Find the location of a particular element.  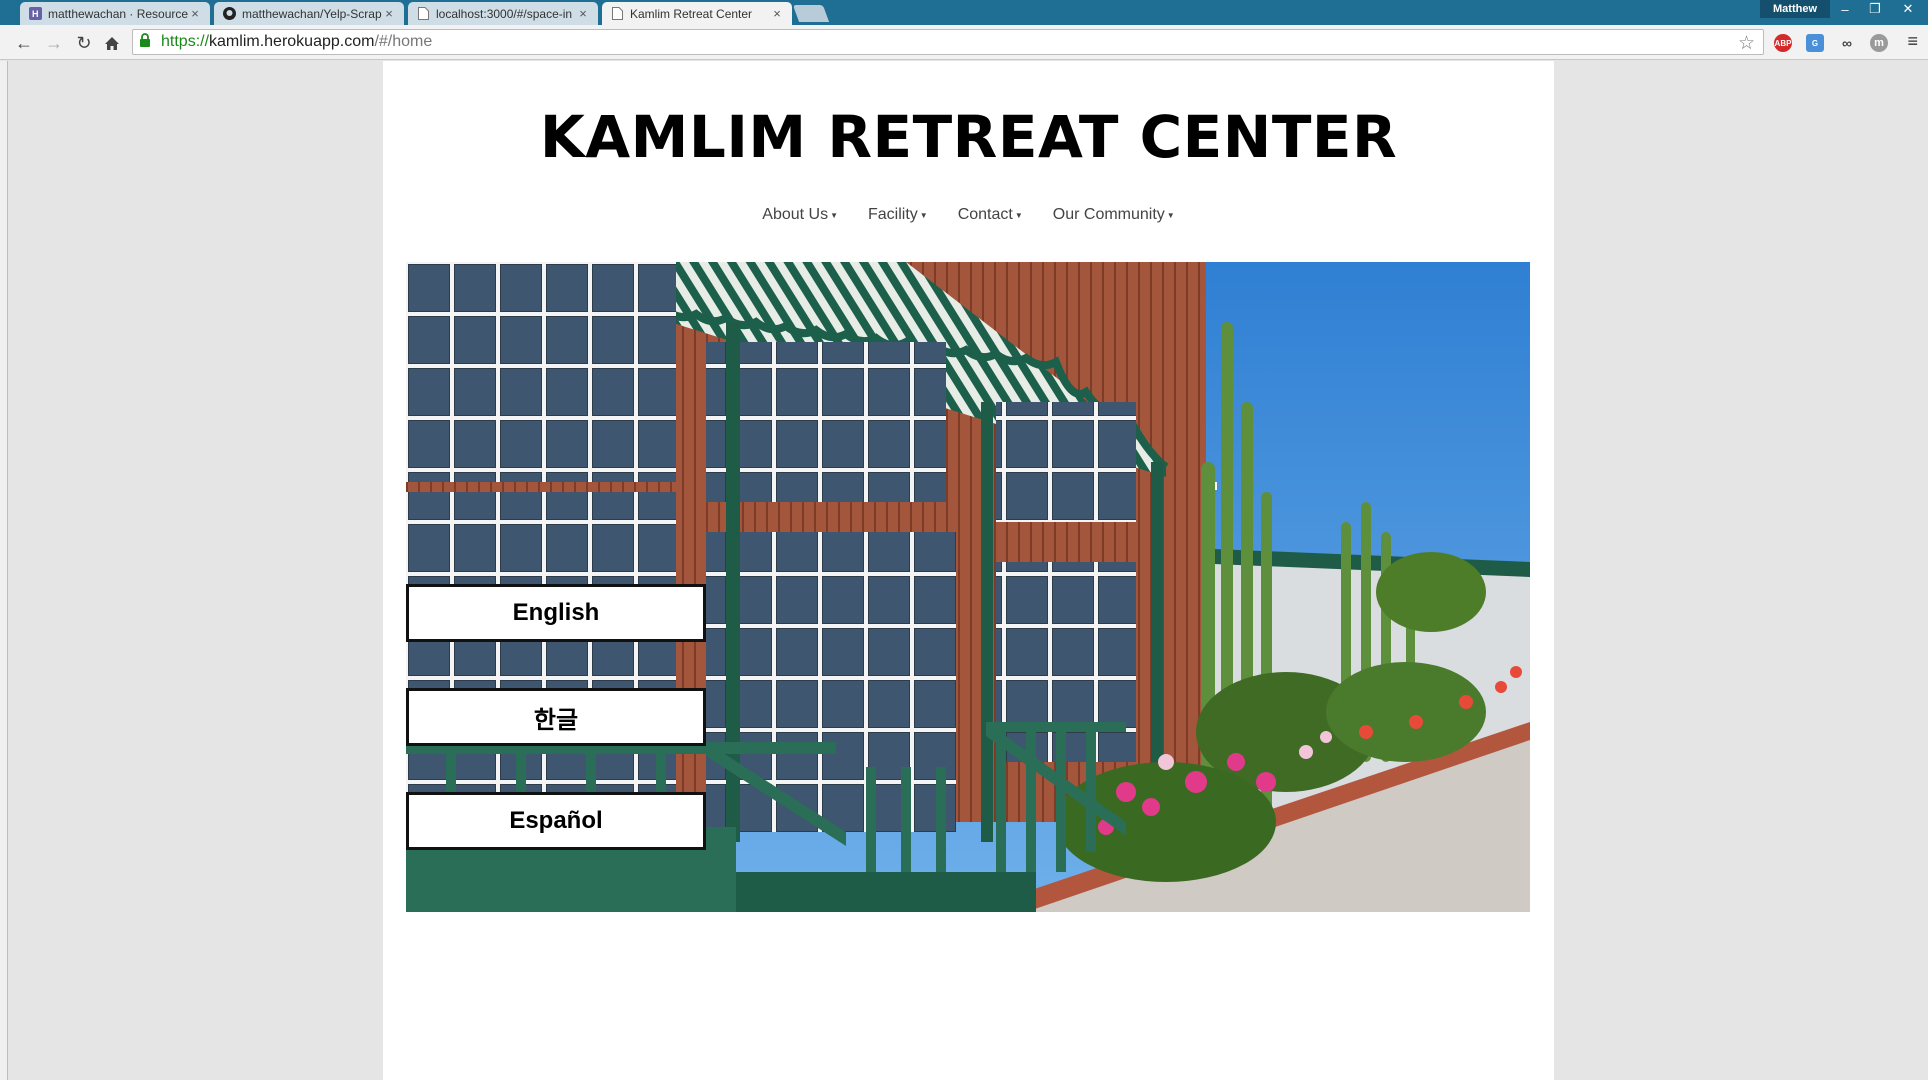

tab-title: Kamlim Retreat Center is located at coordinates (691, 13).